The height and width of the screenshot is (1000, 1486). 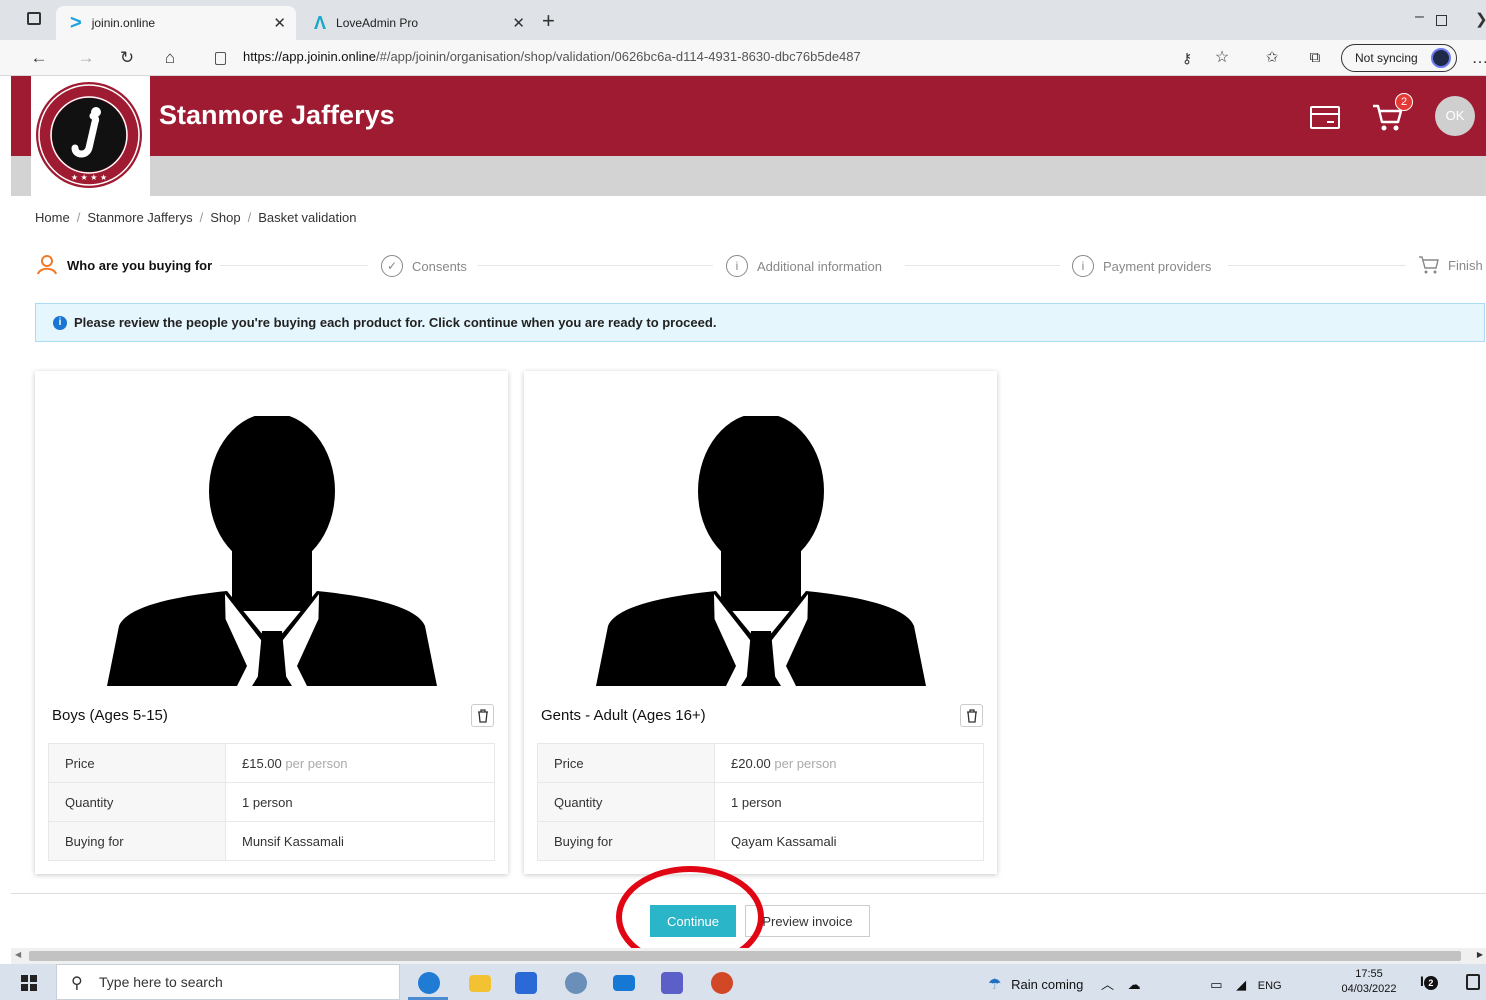 I want to click on close-window-button: ❯, so click(x=1480, y=19).